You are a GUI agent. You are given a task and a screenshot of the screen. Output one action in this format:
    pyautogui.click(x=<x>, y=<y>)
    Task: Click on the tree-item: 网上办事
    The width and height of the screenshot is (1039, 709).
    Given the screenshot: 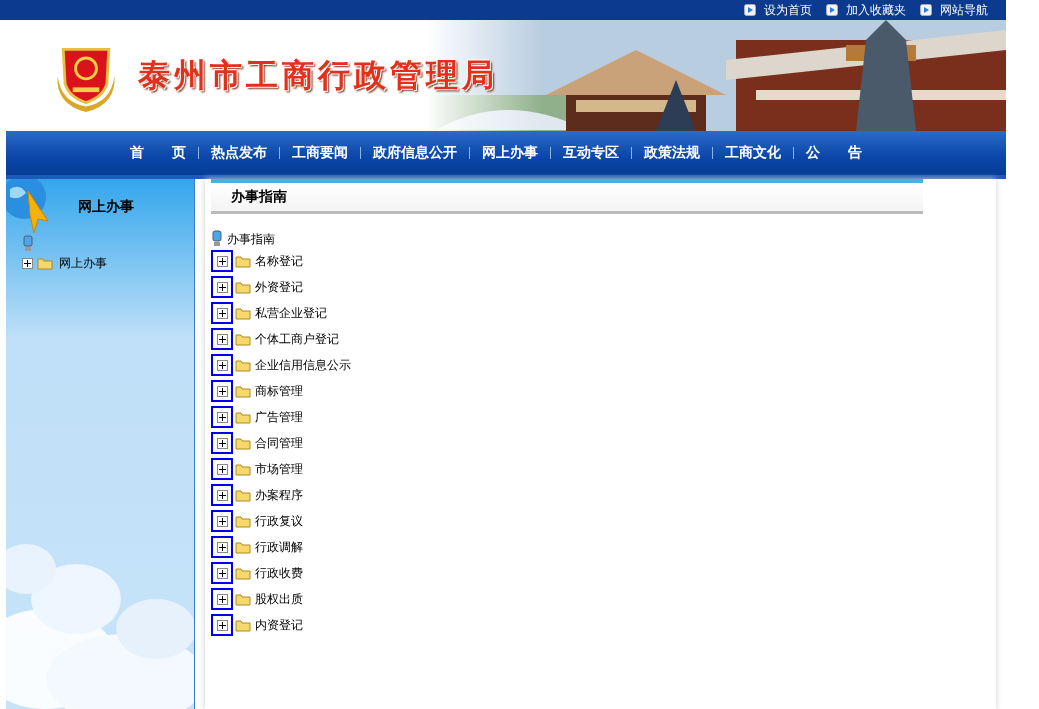 What is the action you would take?
    pyautogui.click(x=83, y=263)
    